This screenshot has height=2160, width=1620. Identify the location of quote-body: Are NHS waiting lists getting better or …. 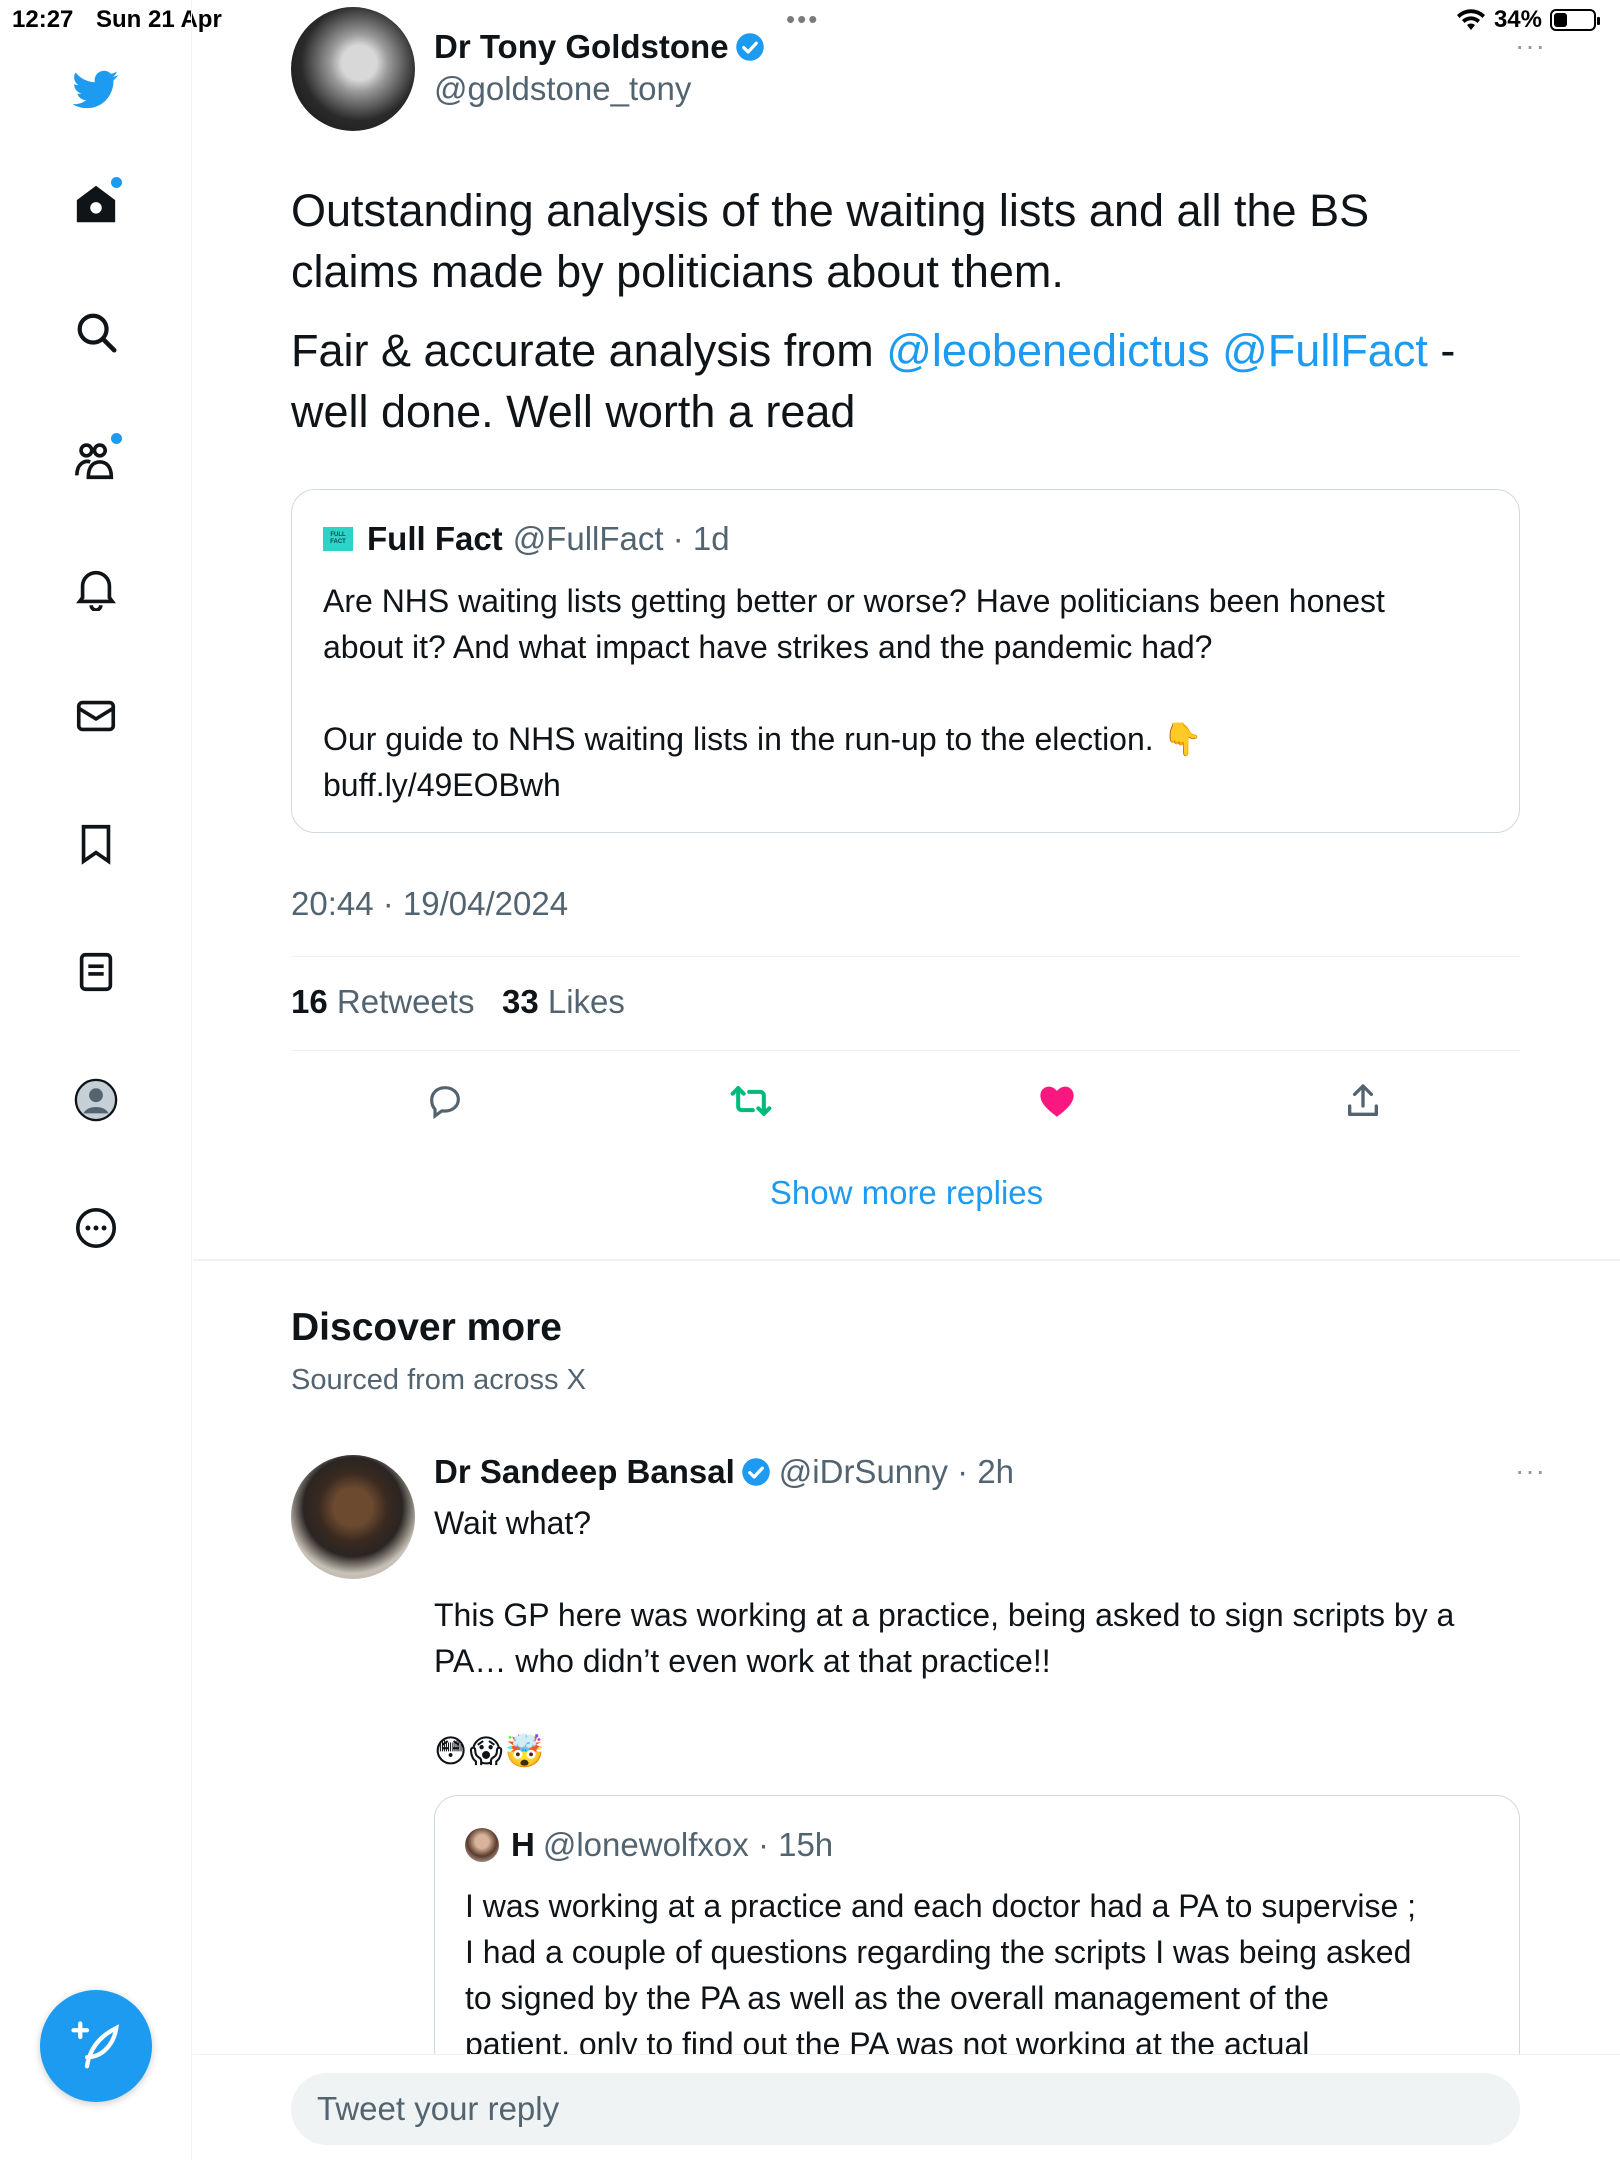
(908, 693).